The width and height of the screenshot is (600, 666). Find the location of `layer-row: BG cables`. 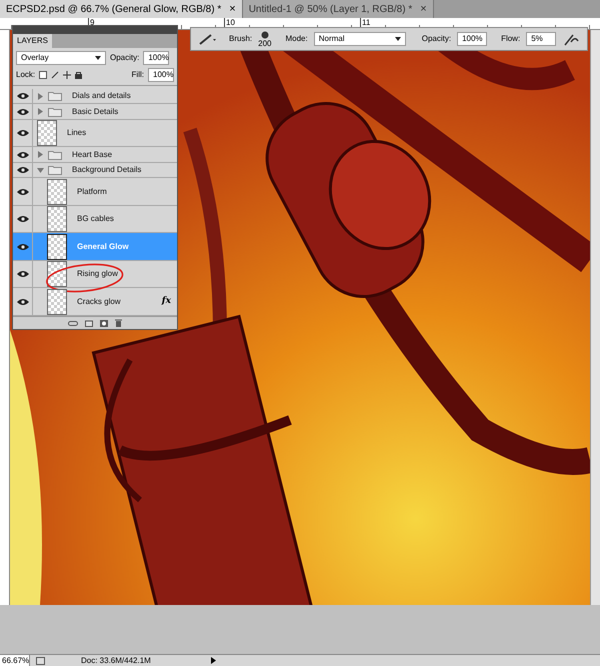

layer-row: BG cables is located at coordinates (95, 220).